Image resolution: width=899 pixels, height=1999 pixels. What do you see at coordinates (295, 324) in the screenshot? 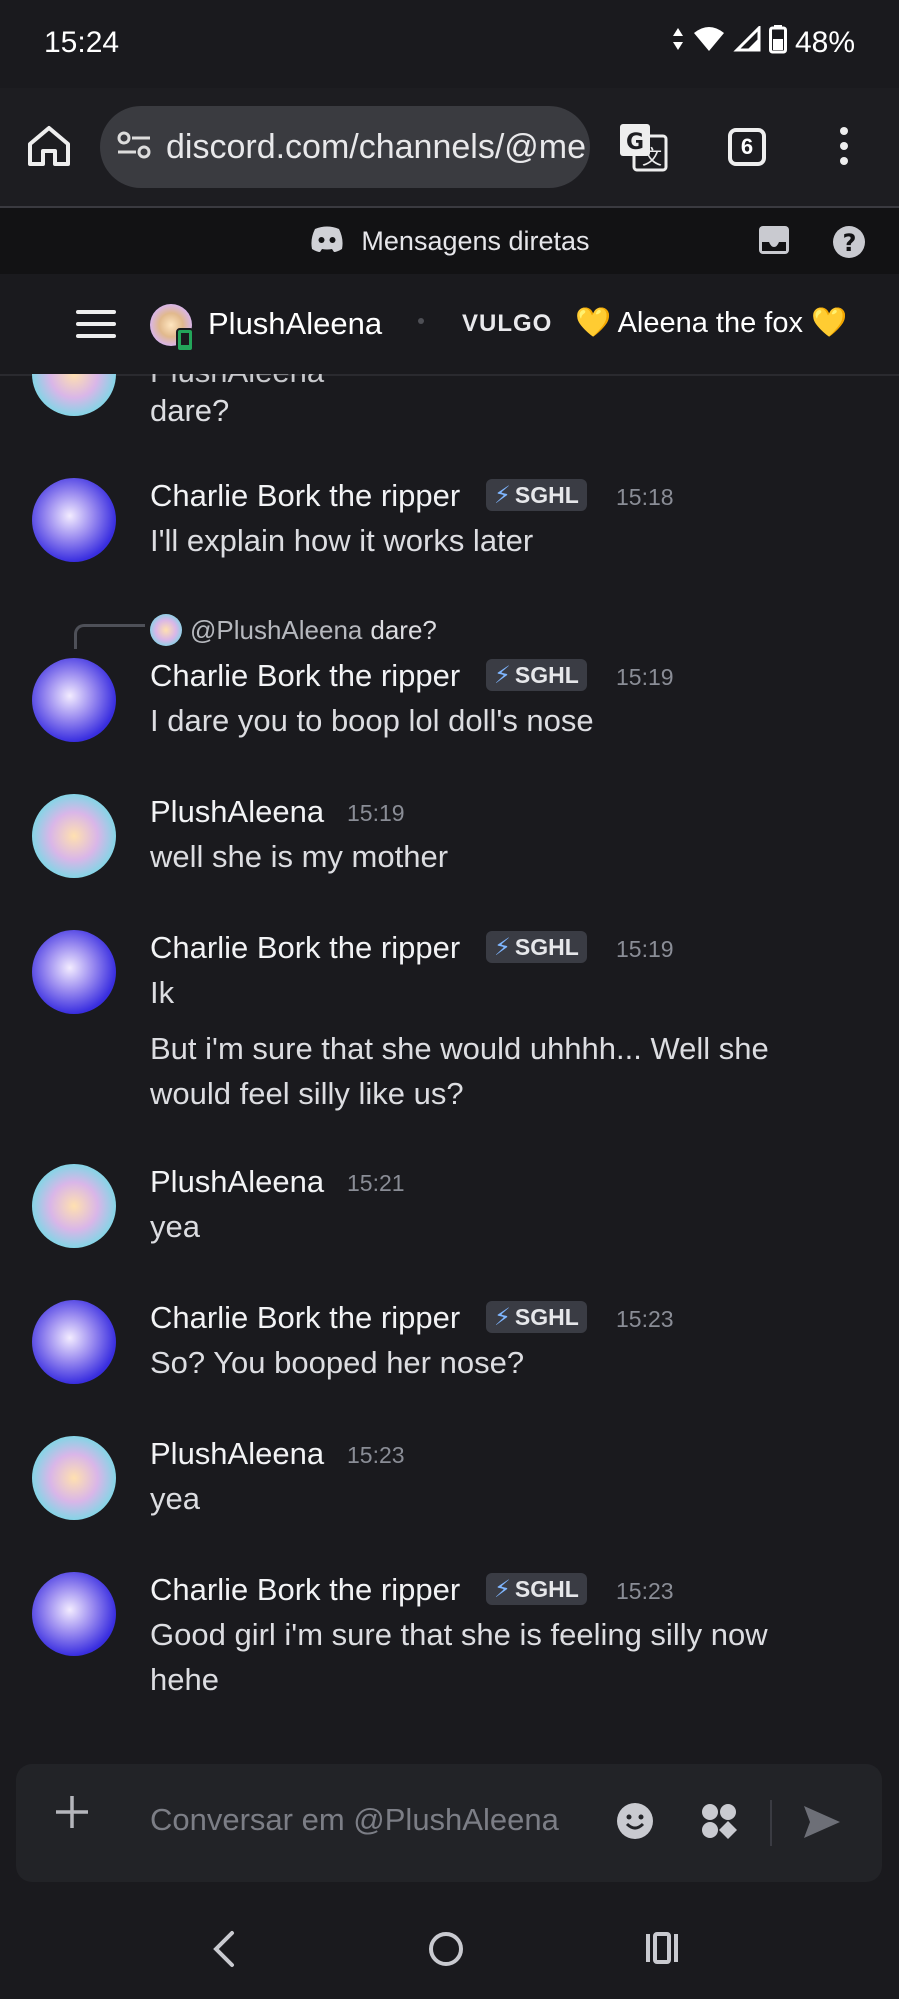
I see `channel-name: PlushAleena` at bounding box center [295, 324].